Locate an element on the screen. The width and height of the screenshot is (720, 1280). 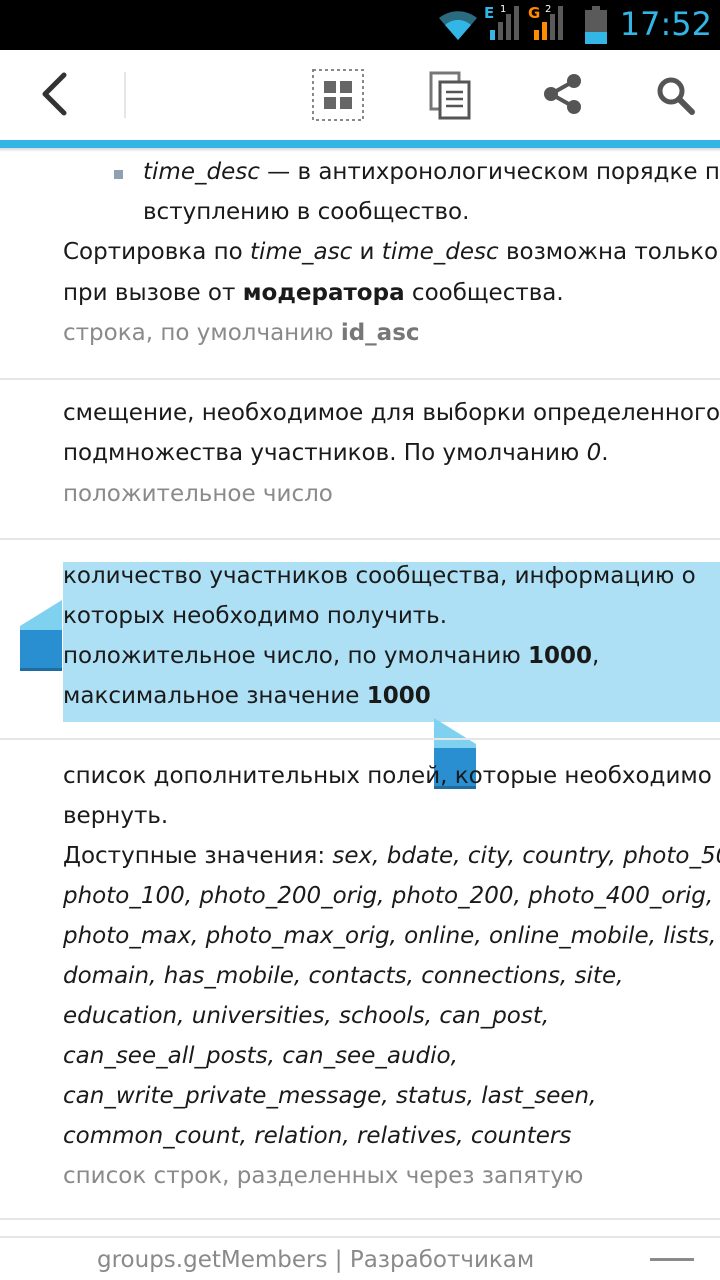
count-line-3: положительное число, по умолчанию 1000, is located at coordinates (331, 656).